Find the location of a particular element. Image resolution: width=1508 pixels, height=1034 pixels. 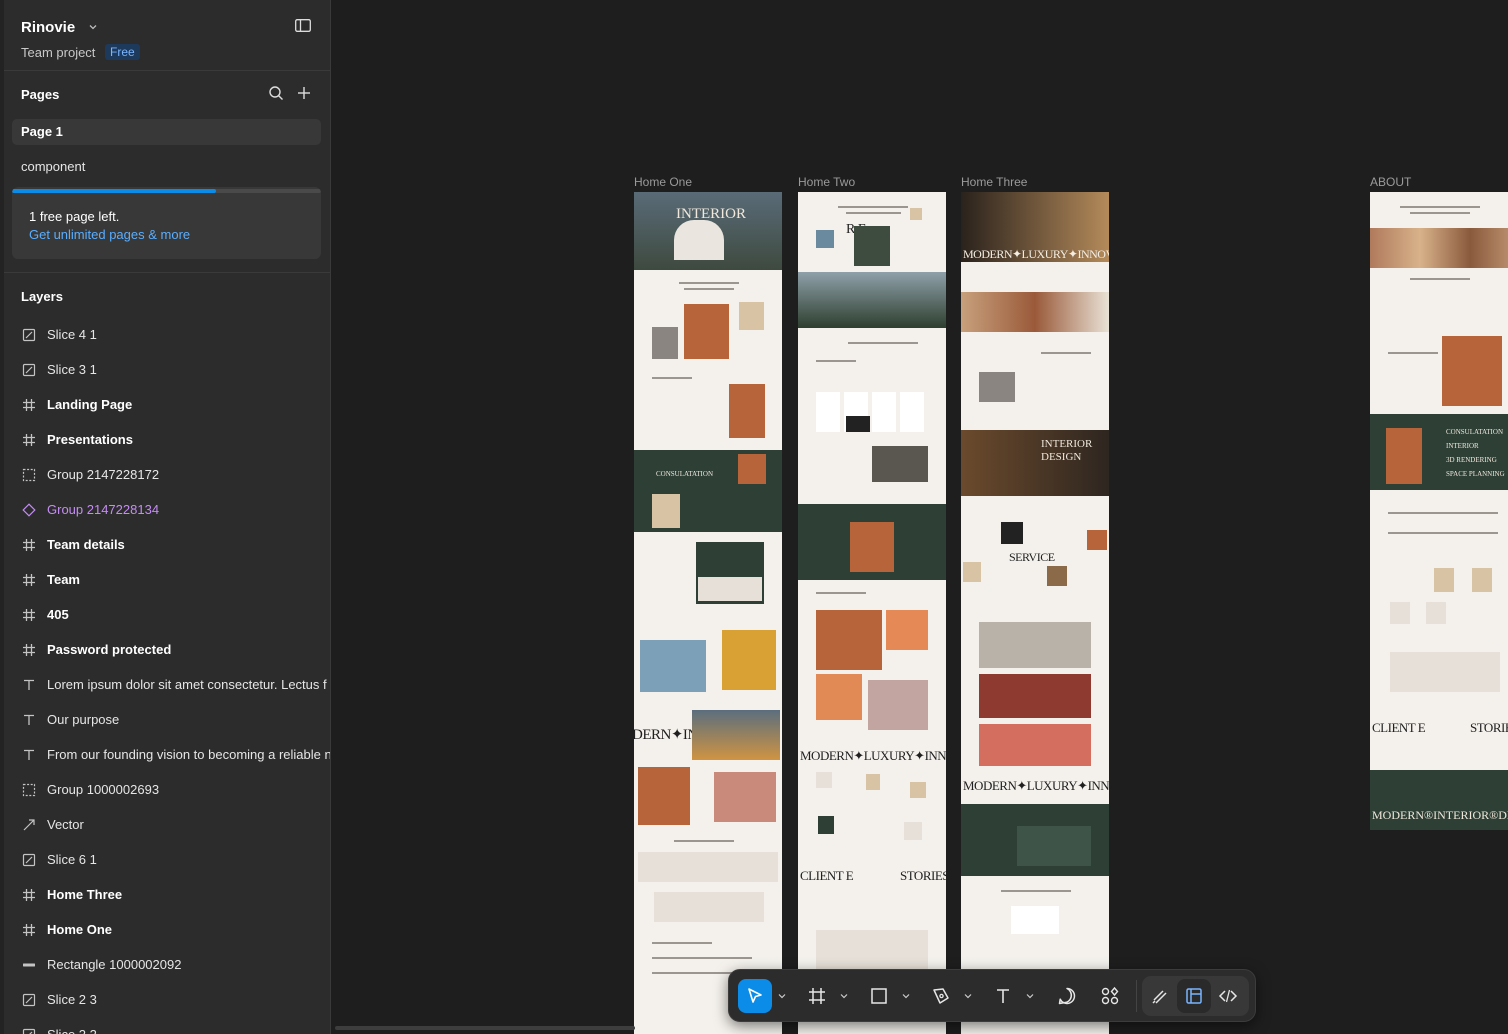

layer-row: Slice 2 3 is located at coordinates (165, 999).